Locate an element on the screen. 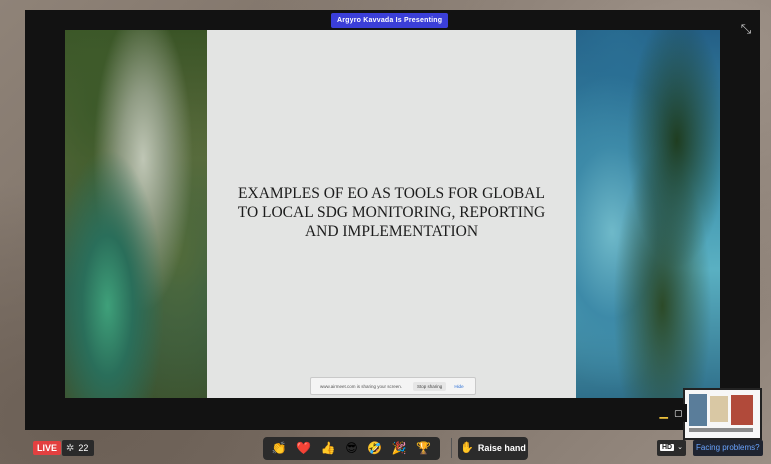 The width and height of the screenshot is (771, 464). satellite-image-left is located at coordinates (136, 214).